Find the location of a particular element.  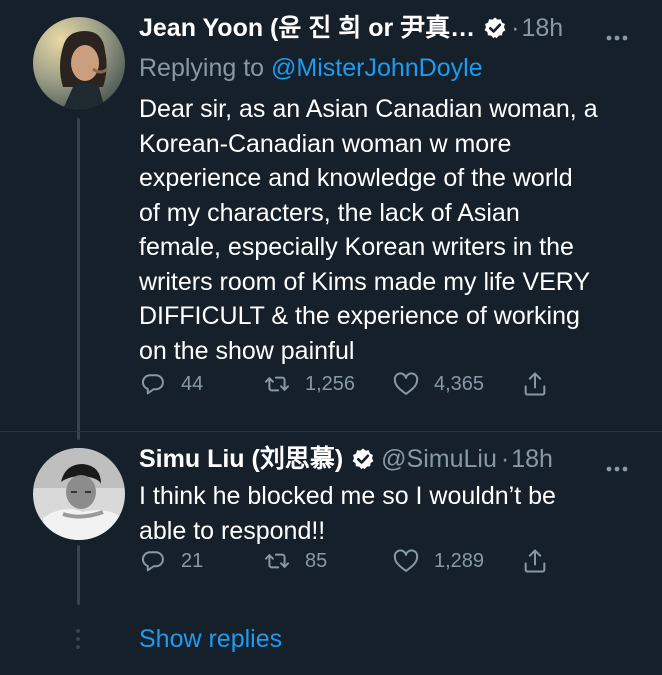

reply-count: 44 is located at coordinates (192, 383).